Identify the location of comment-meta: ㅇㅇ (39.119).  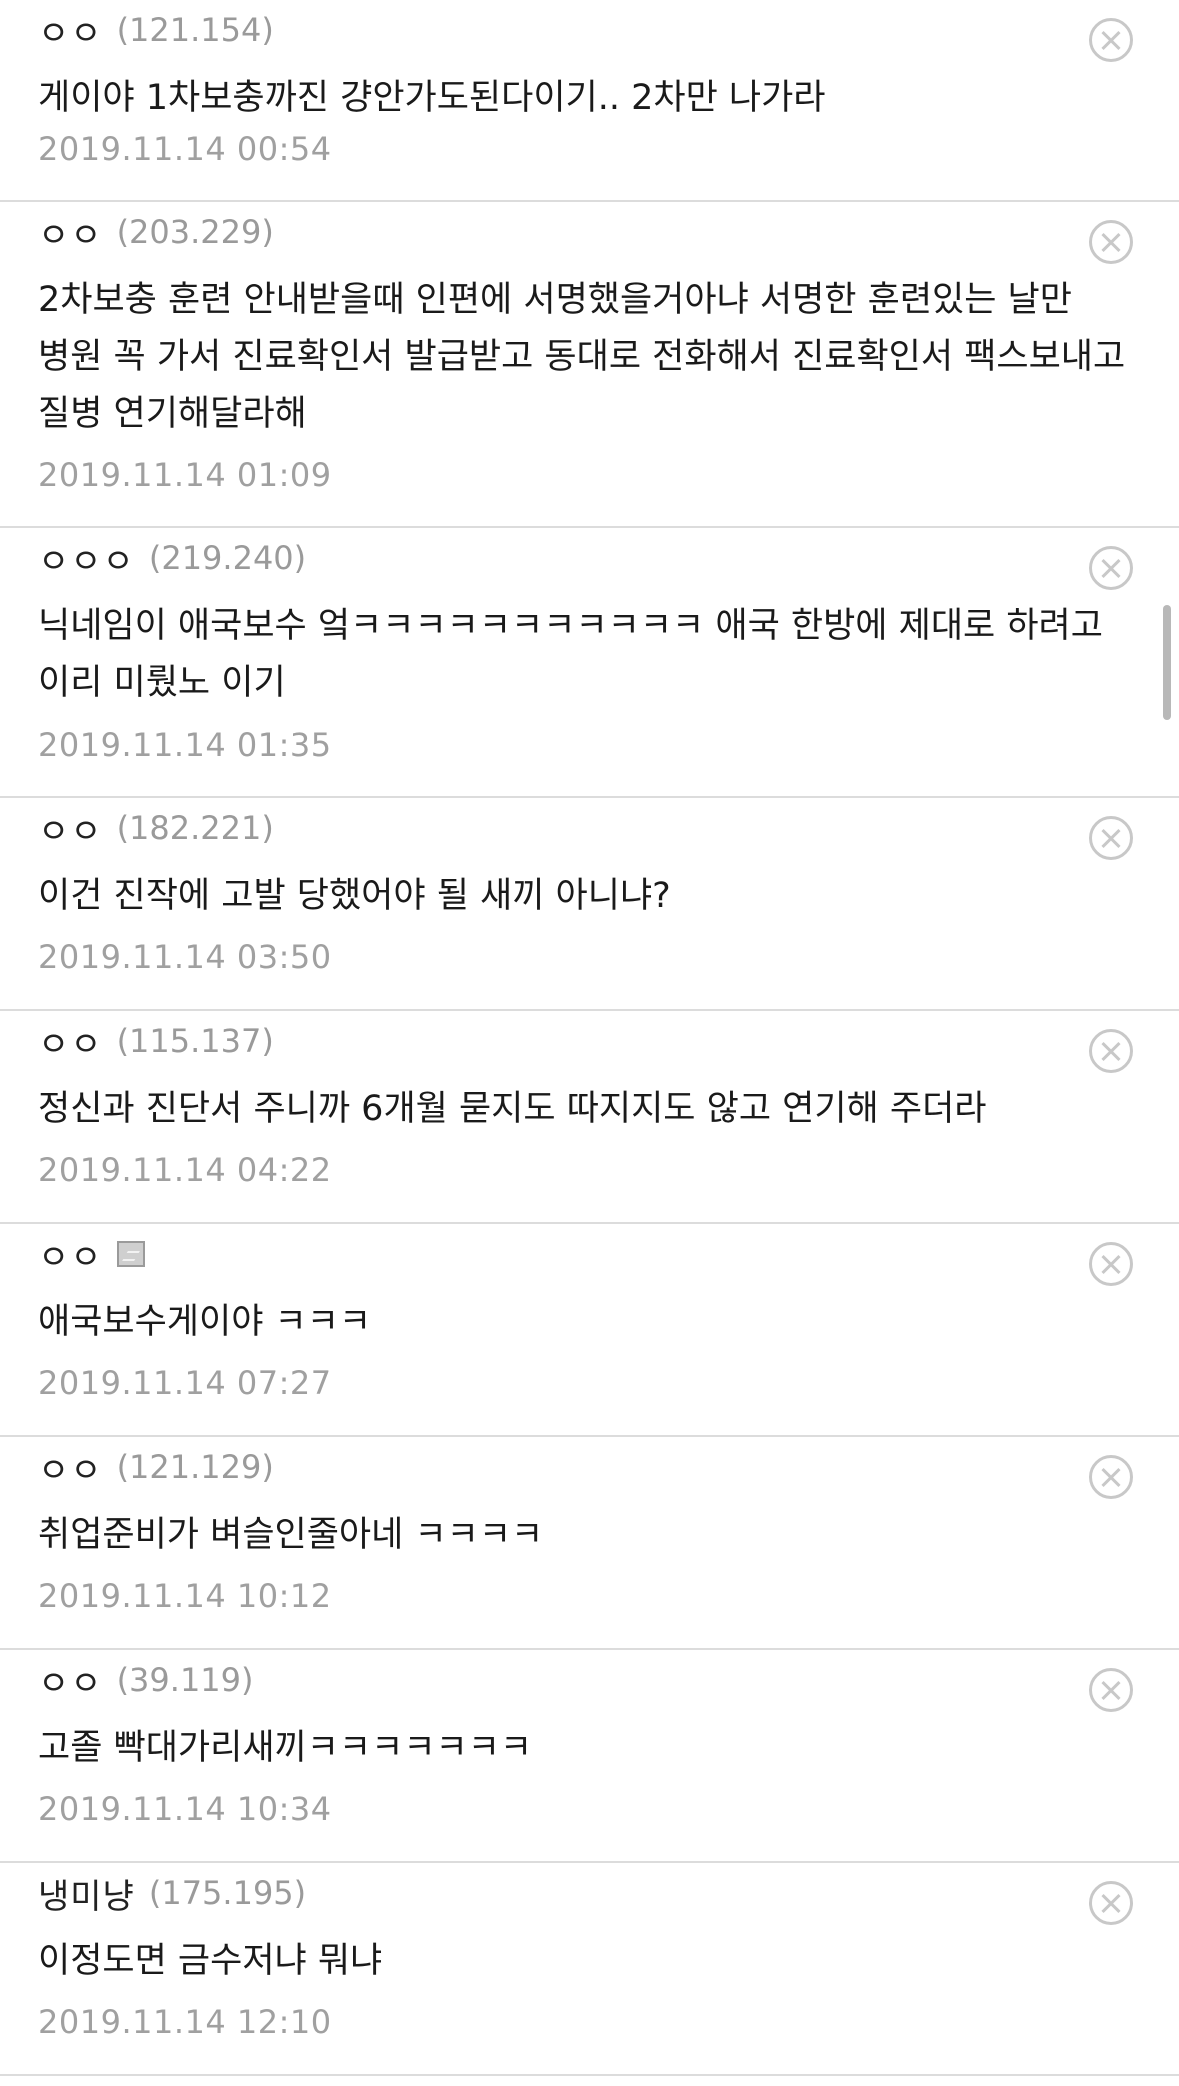
(146, 1680).